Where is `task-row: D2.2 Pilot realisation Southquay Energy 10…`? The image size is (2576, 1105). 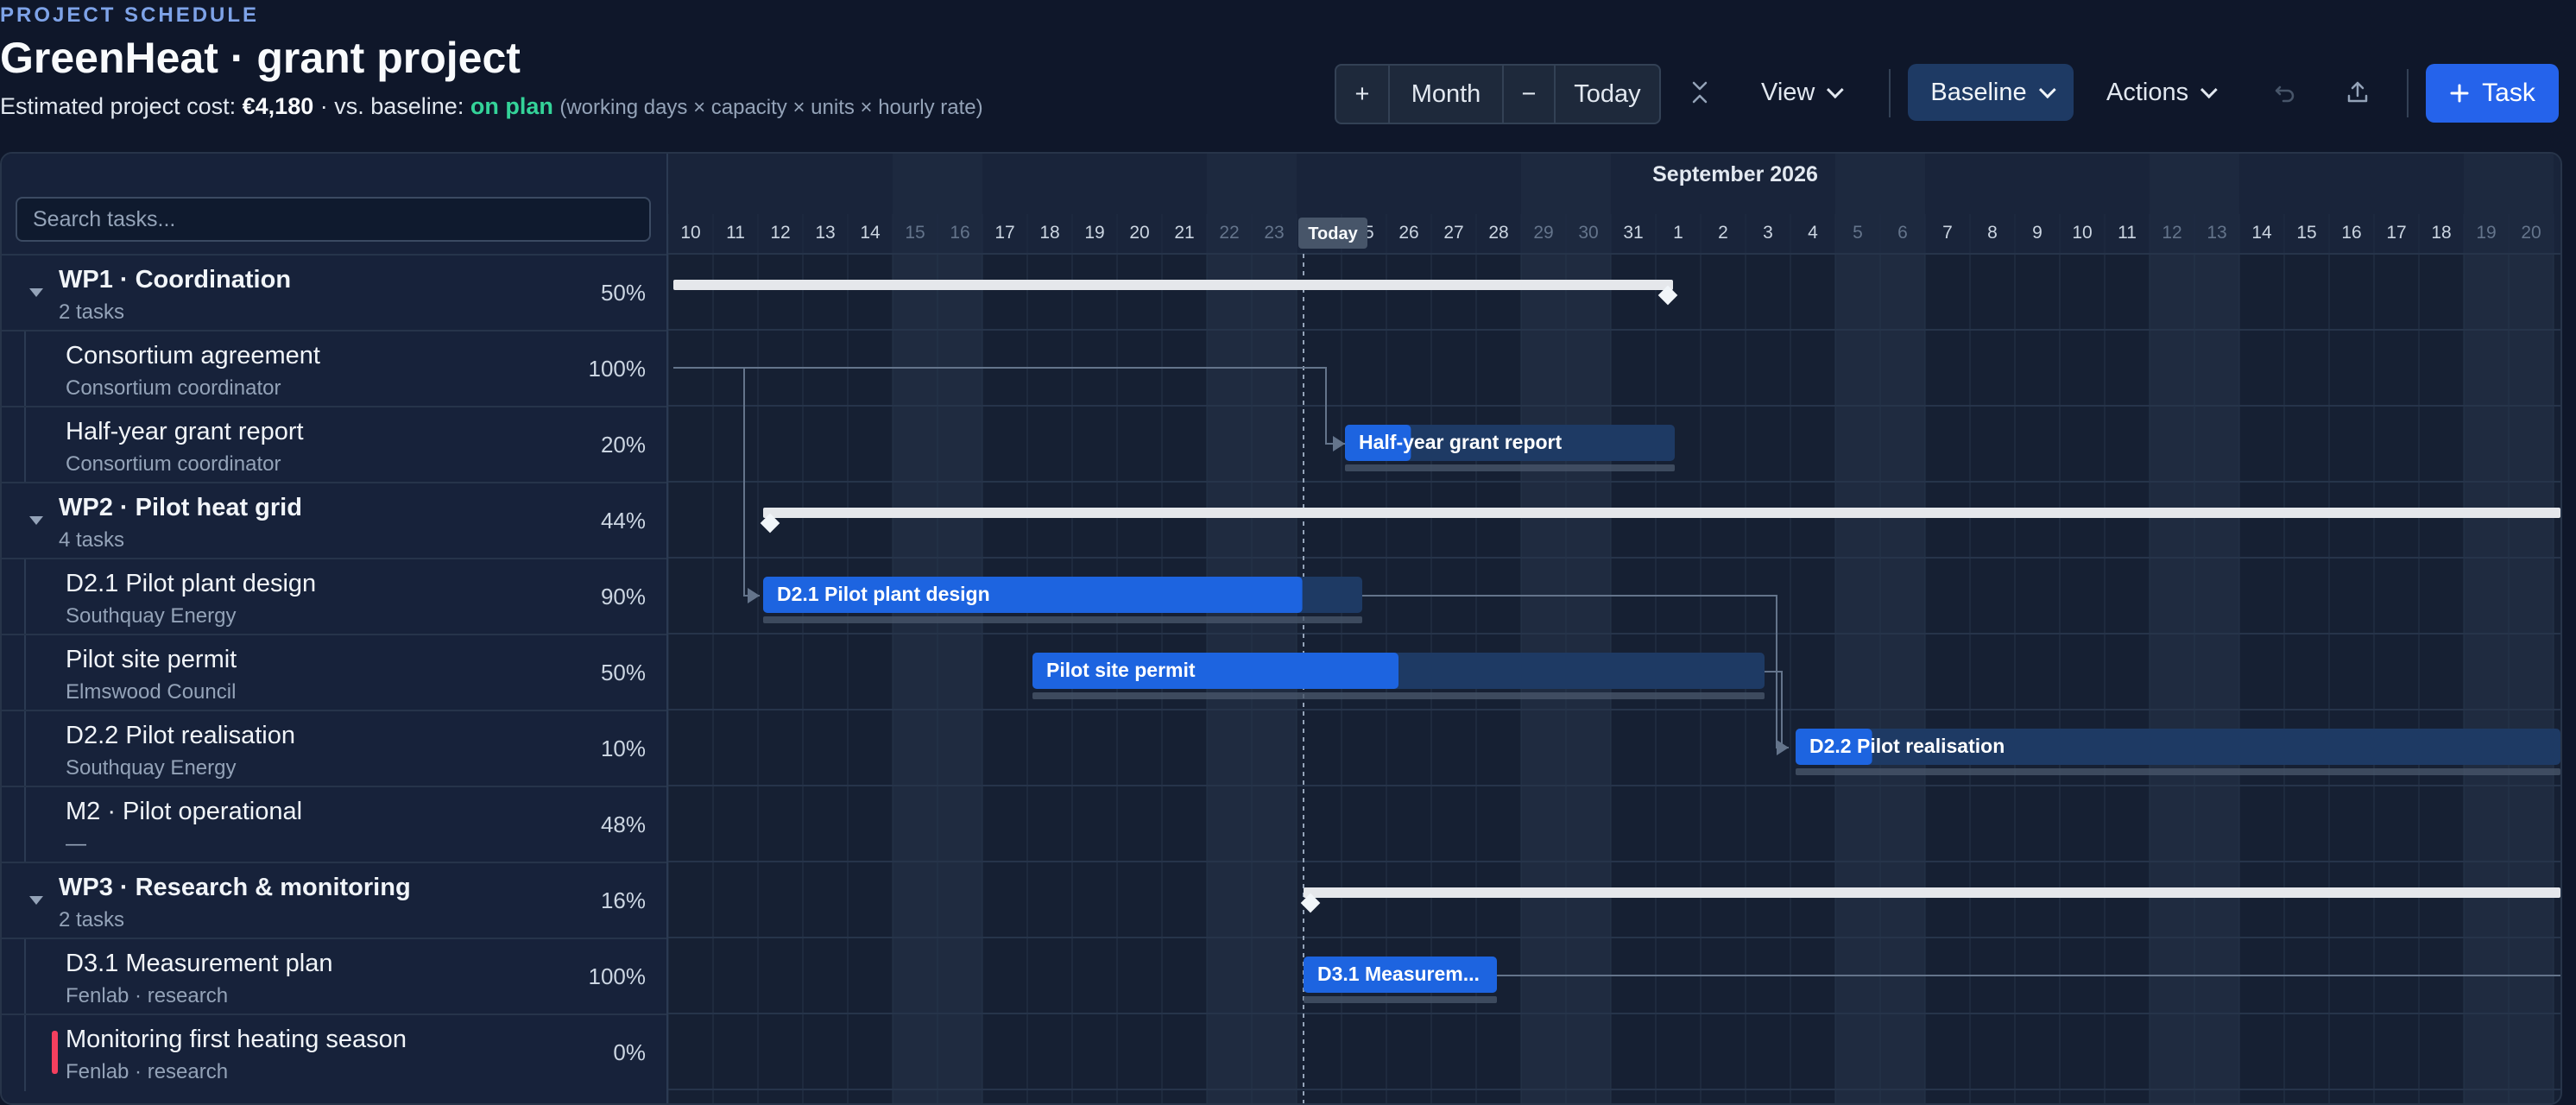 task-row: D2.2 Pilot realisation Southquay Energy 10… is located at coordinates (334, 749).